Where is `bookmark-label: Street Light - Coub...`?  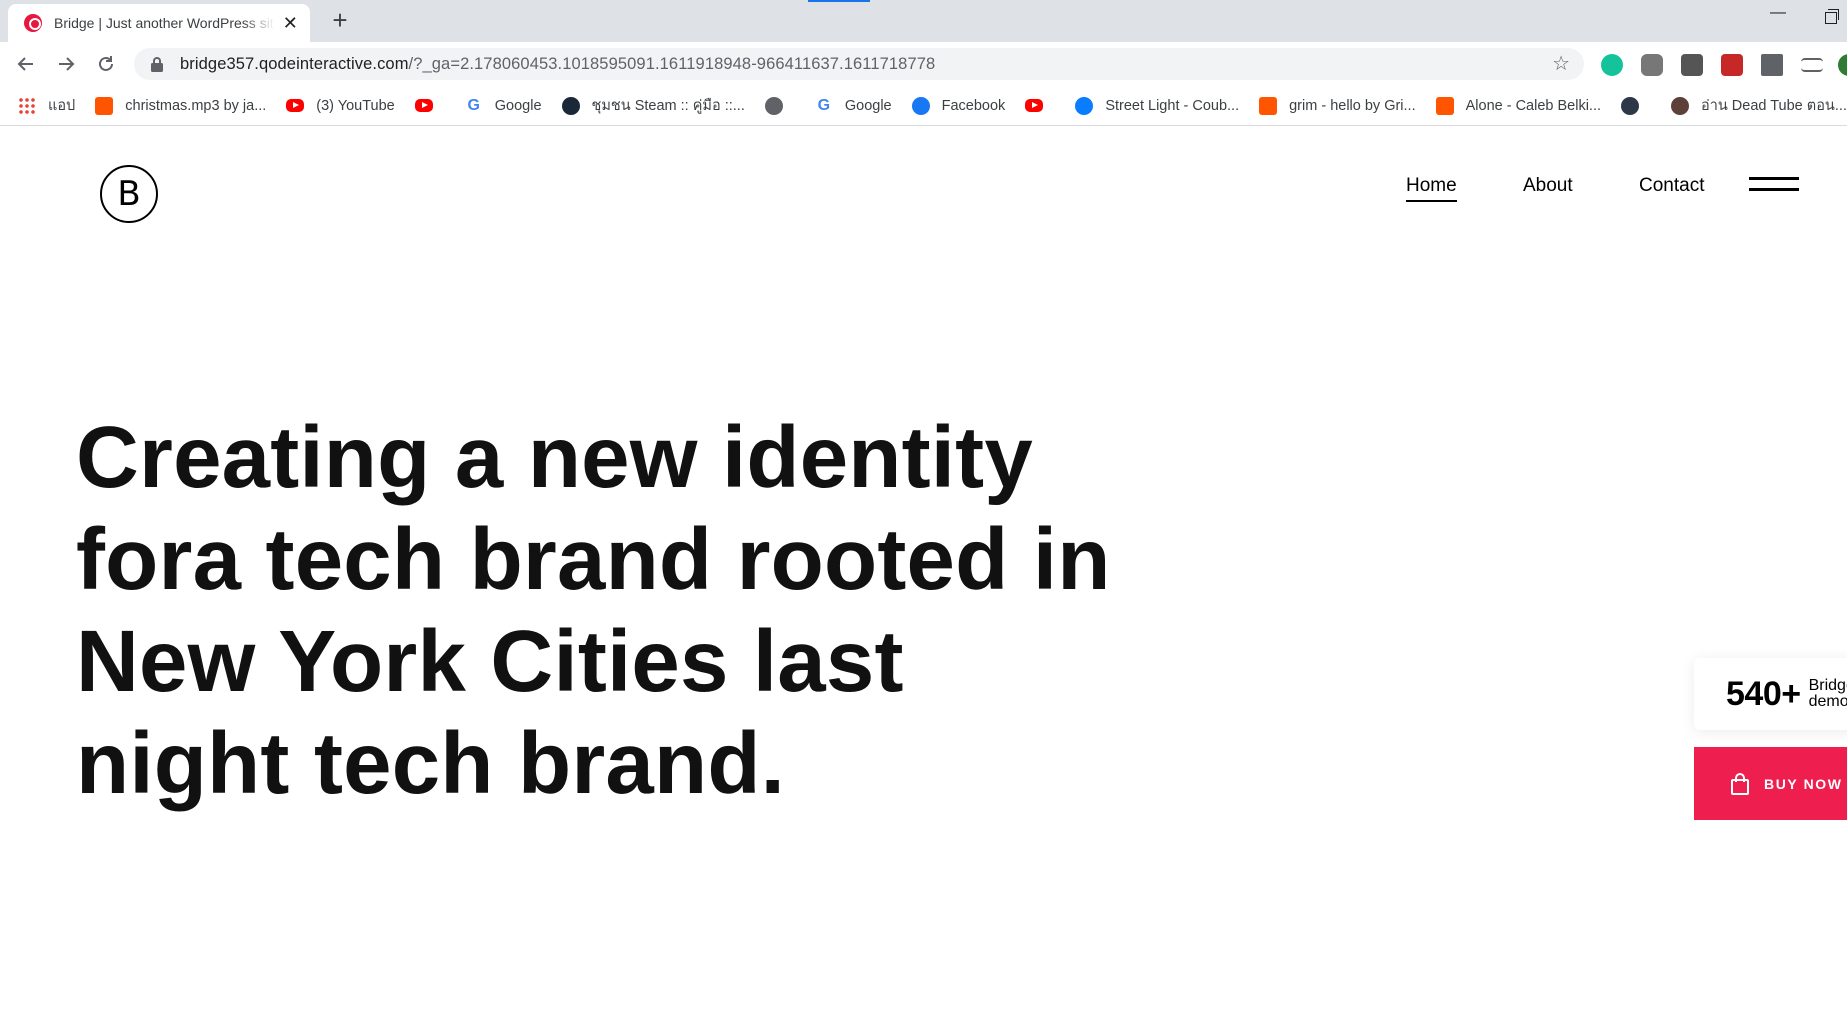
bookmark-label: Street Light - Coub... is located at coordinates (1172, 105).